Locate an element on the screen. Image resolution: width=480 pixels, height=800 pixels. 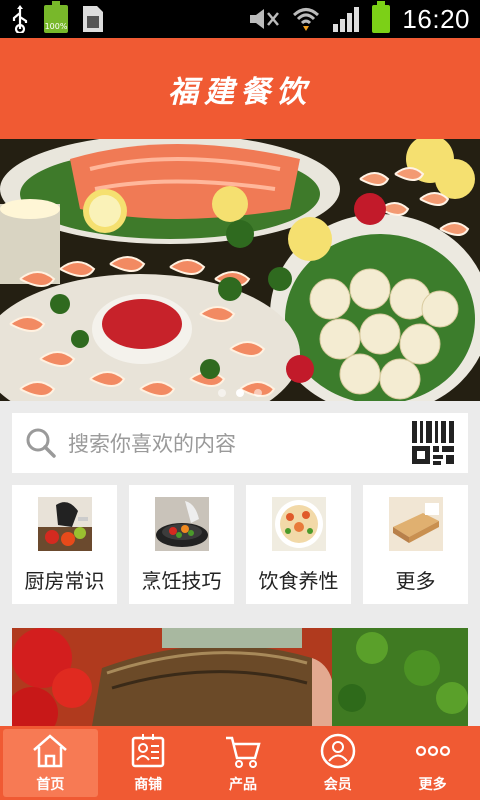
search-input: 搜索你喜欢的内容 is located at coordinates (240, 443).